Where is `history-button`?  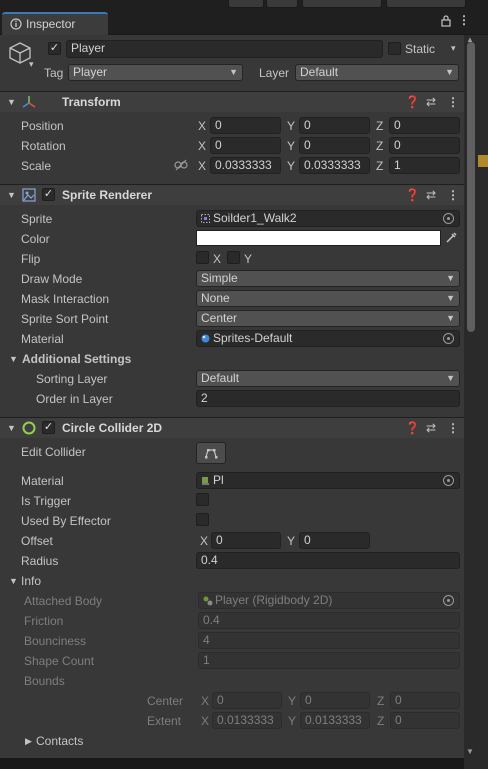
history-button is located at coordinates (246, 4).